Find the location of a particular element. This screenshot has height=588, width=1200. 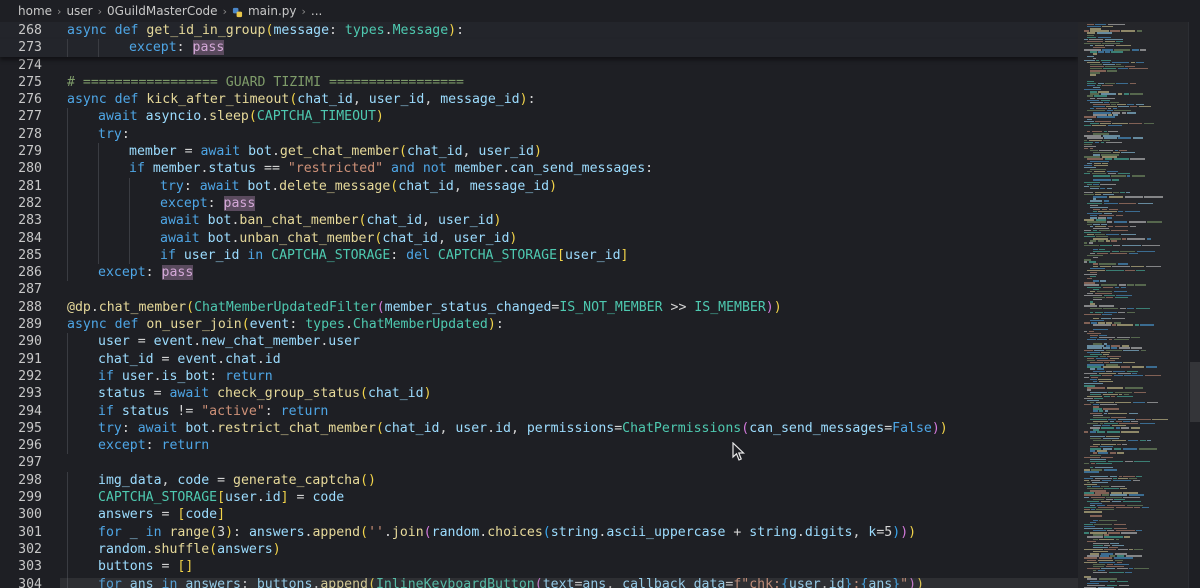

code-token: types is located at coordinates (364, 30).